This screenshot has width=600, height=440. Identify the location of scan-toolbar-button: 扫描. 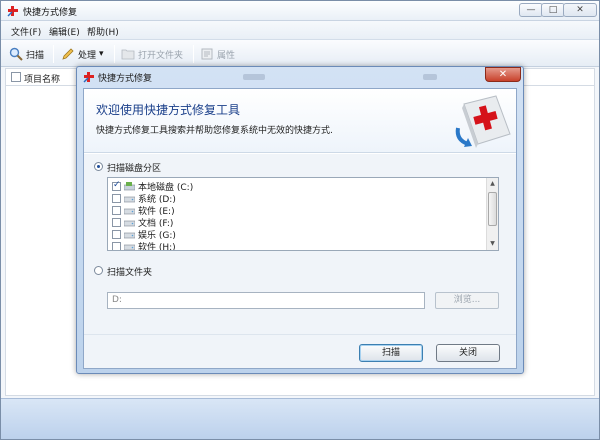
(26, 54).